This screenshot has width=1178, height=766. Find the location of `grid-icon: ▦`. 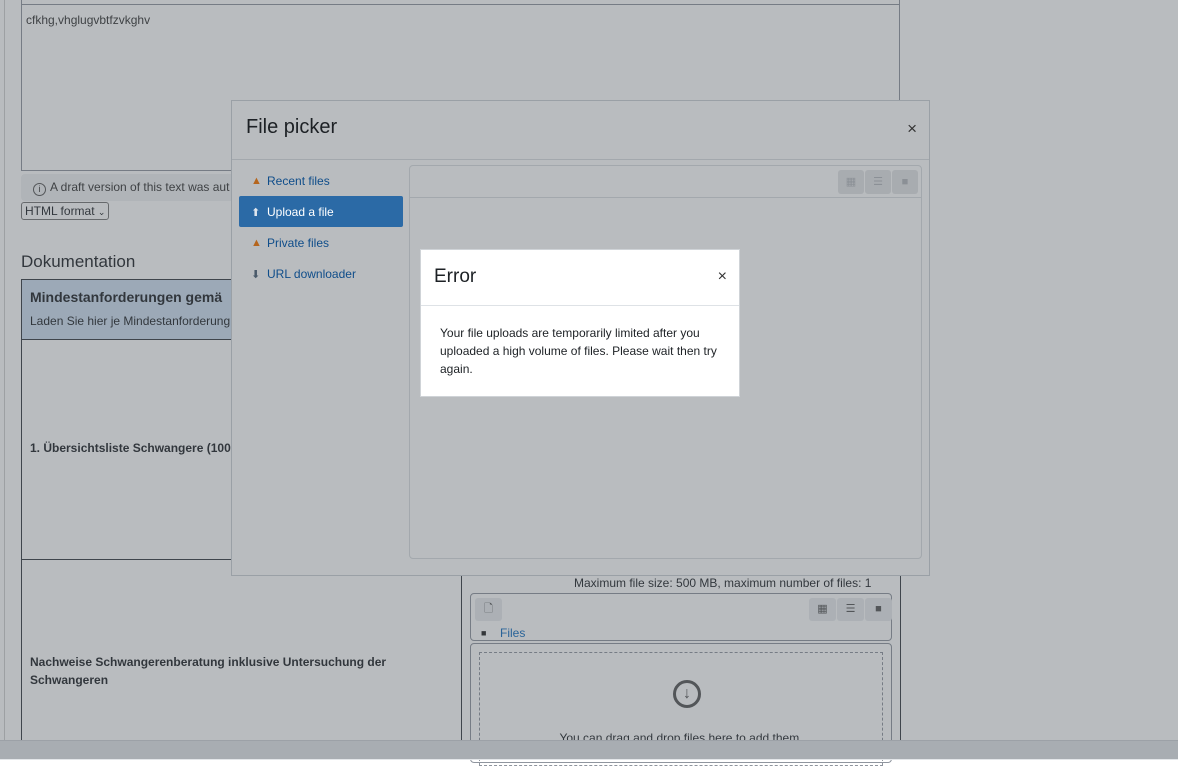

grid-icon: ▦ is located at coordinates (851, 182).